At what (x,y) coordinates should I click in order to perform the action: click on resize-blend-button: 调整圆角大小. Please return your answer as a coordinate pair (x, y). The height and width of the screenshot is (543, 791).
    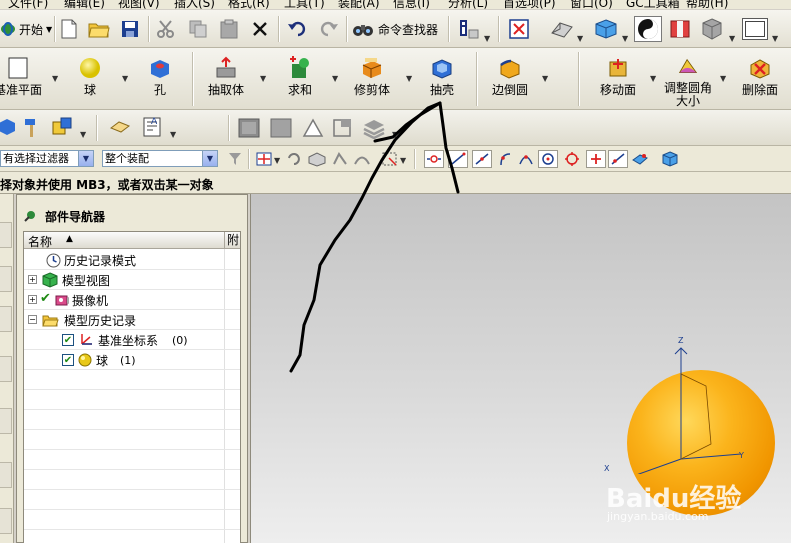
    Looking at the image, I should click on (688, 80).